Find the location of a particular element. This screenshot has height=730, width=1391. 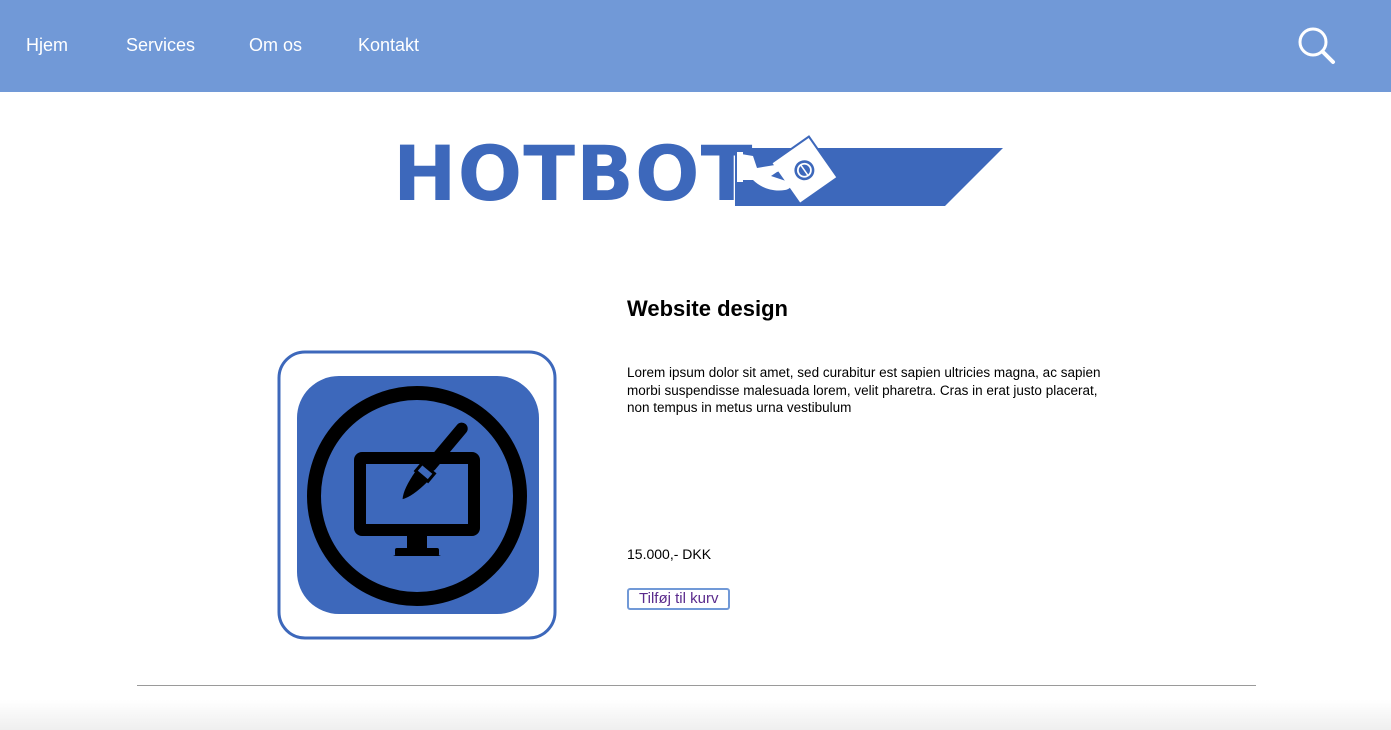

search-button is located at coordinates (1317, 46).